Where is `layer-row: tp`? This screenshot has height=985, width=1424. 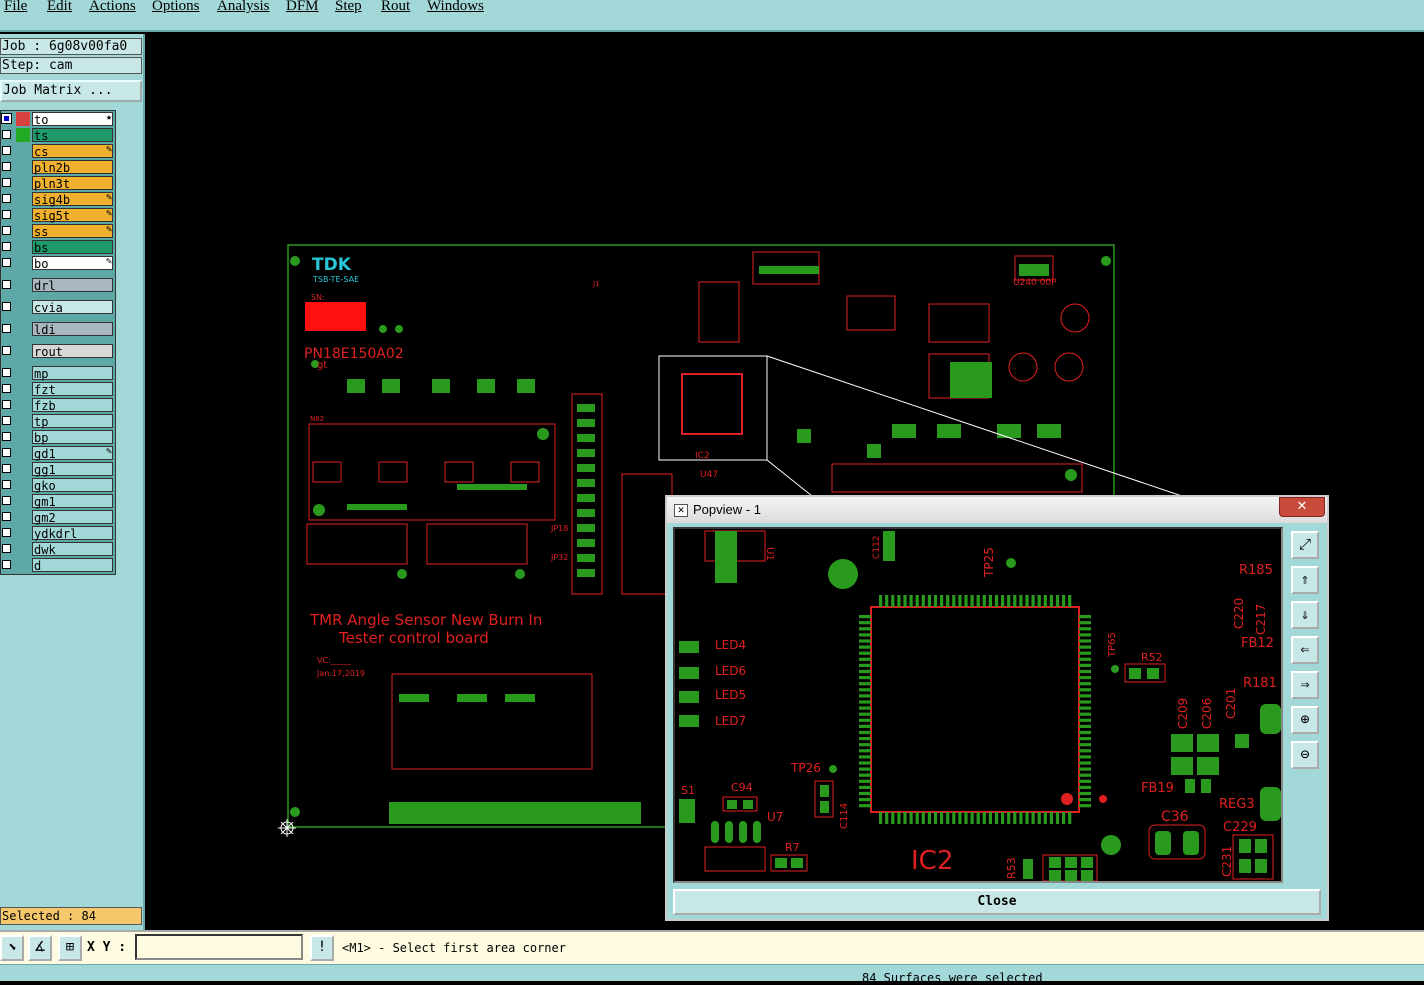
layer-row: tp is located at coordinates (58, 421).